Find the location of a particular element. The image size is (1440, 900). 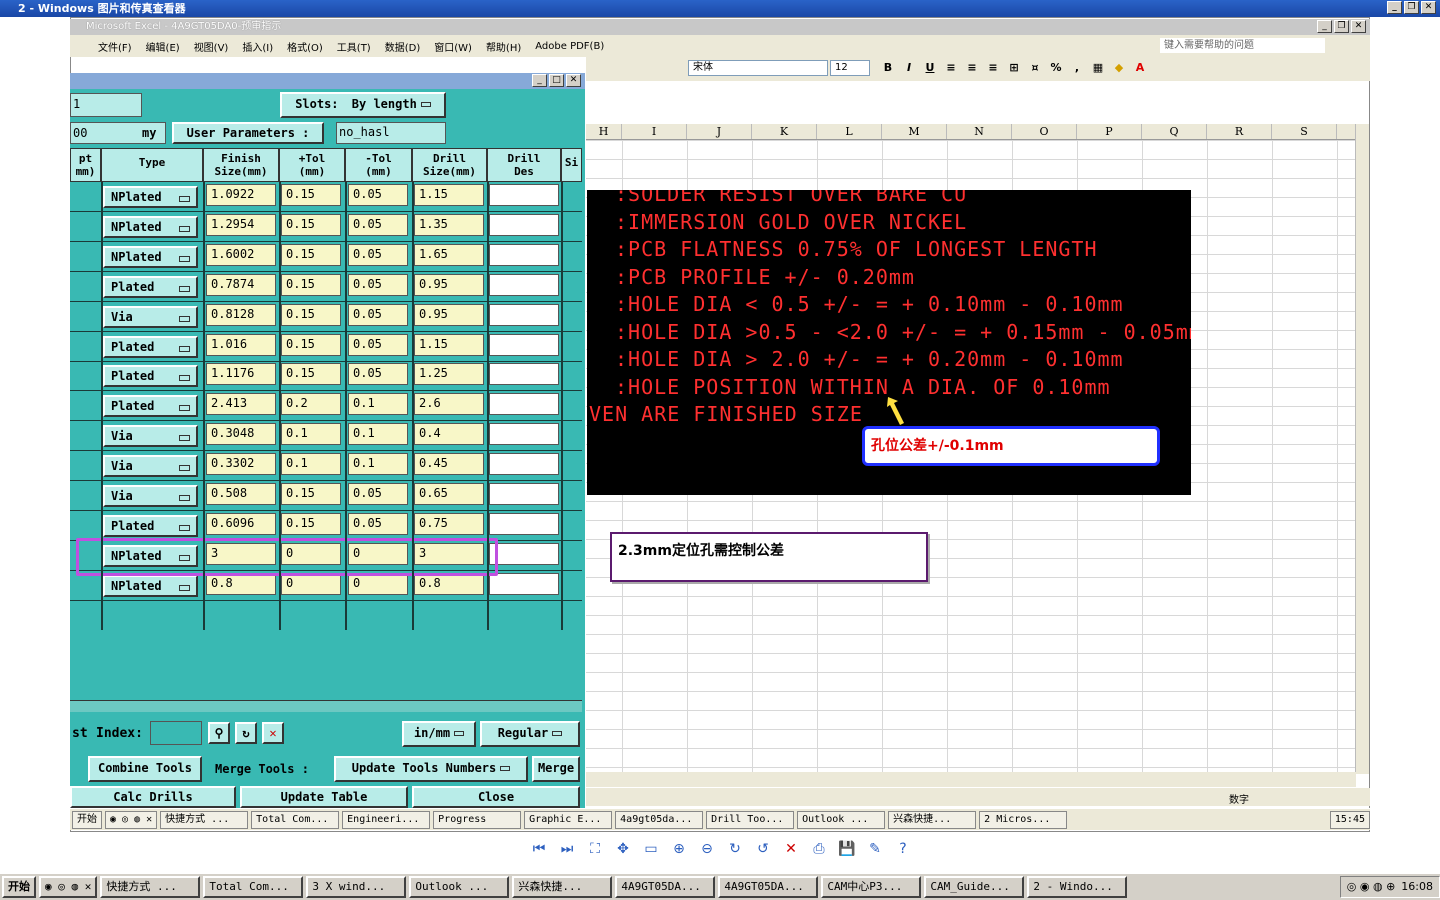

column-header: M is located at coordinates (914, 131).